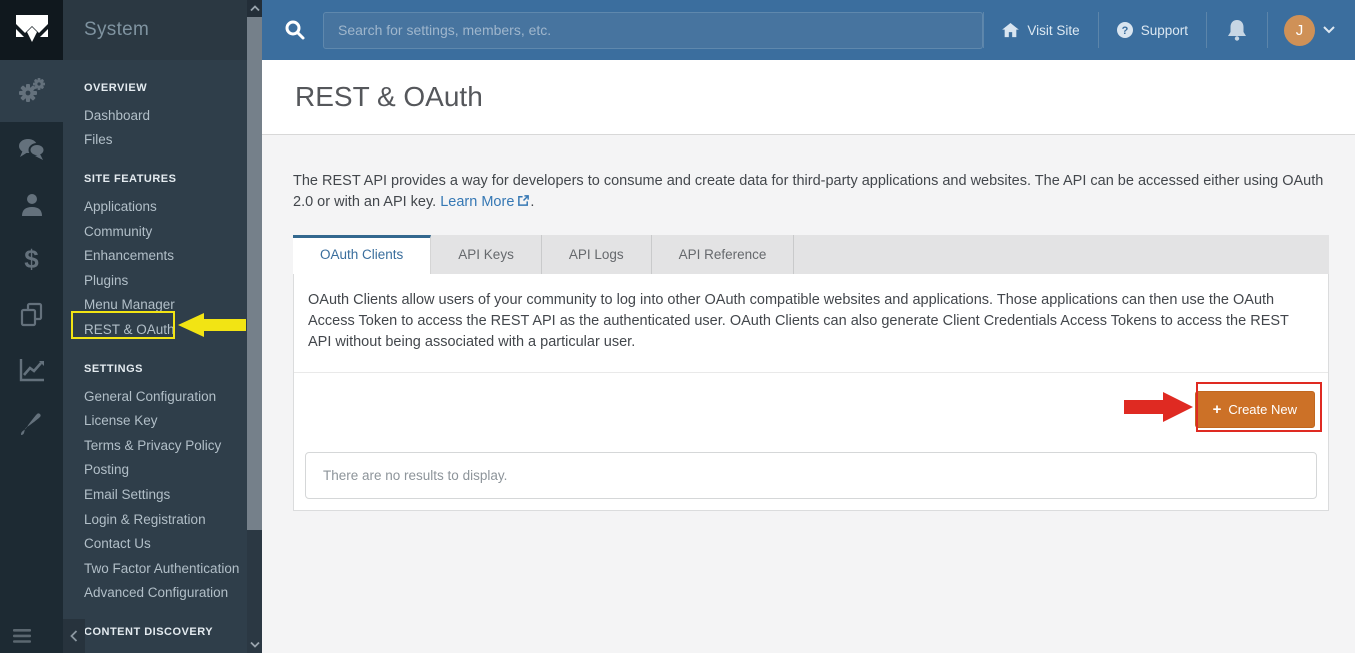 The height and width of the screenshot is (653, 1355). Describe the element at coordinates (160, 140) in the screenshot. I see `sidebar-item-files: Files` at that location.